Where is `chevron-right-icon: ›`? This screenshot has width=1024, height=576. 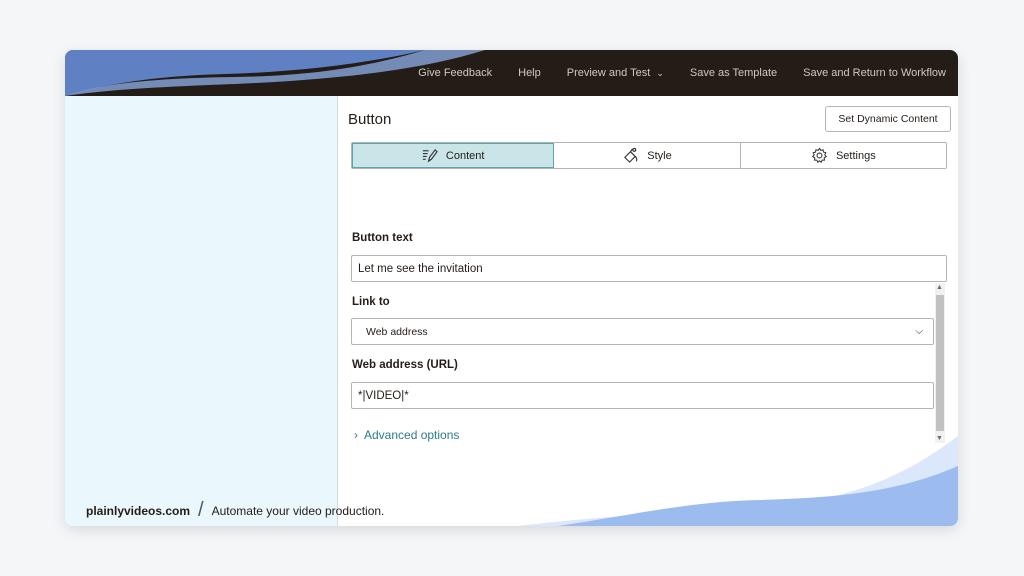
chevron-right-icon: › is located at coordinates (356, 435).